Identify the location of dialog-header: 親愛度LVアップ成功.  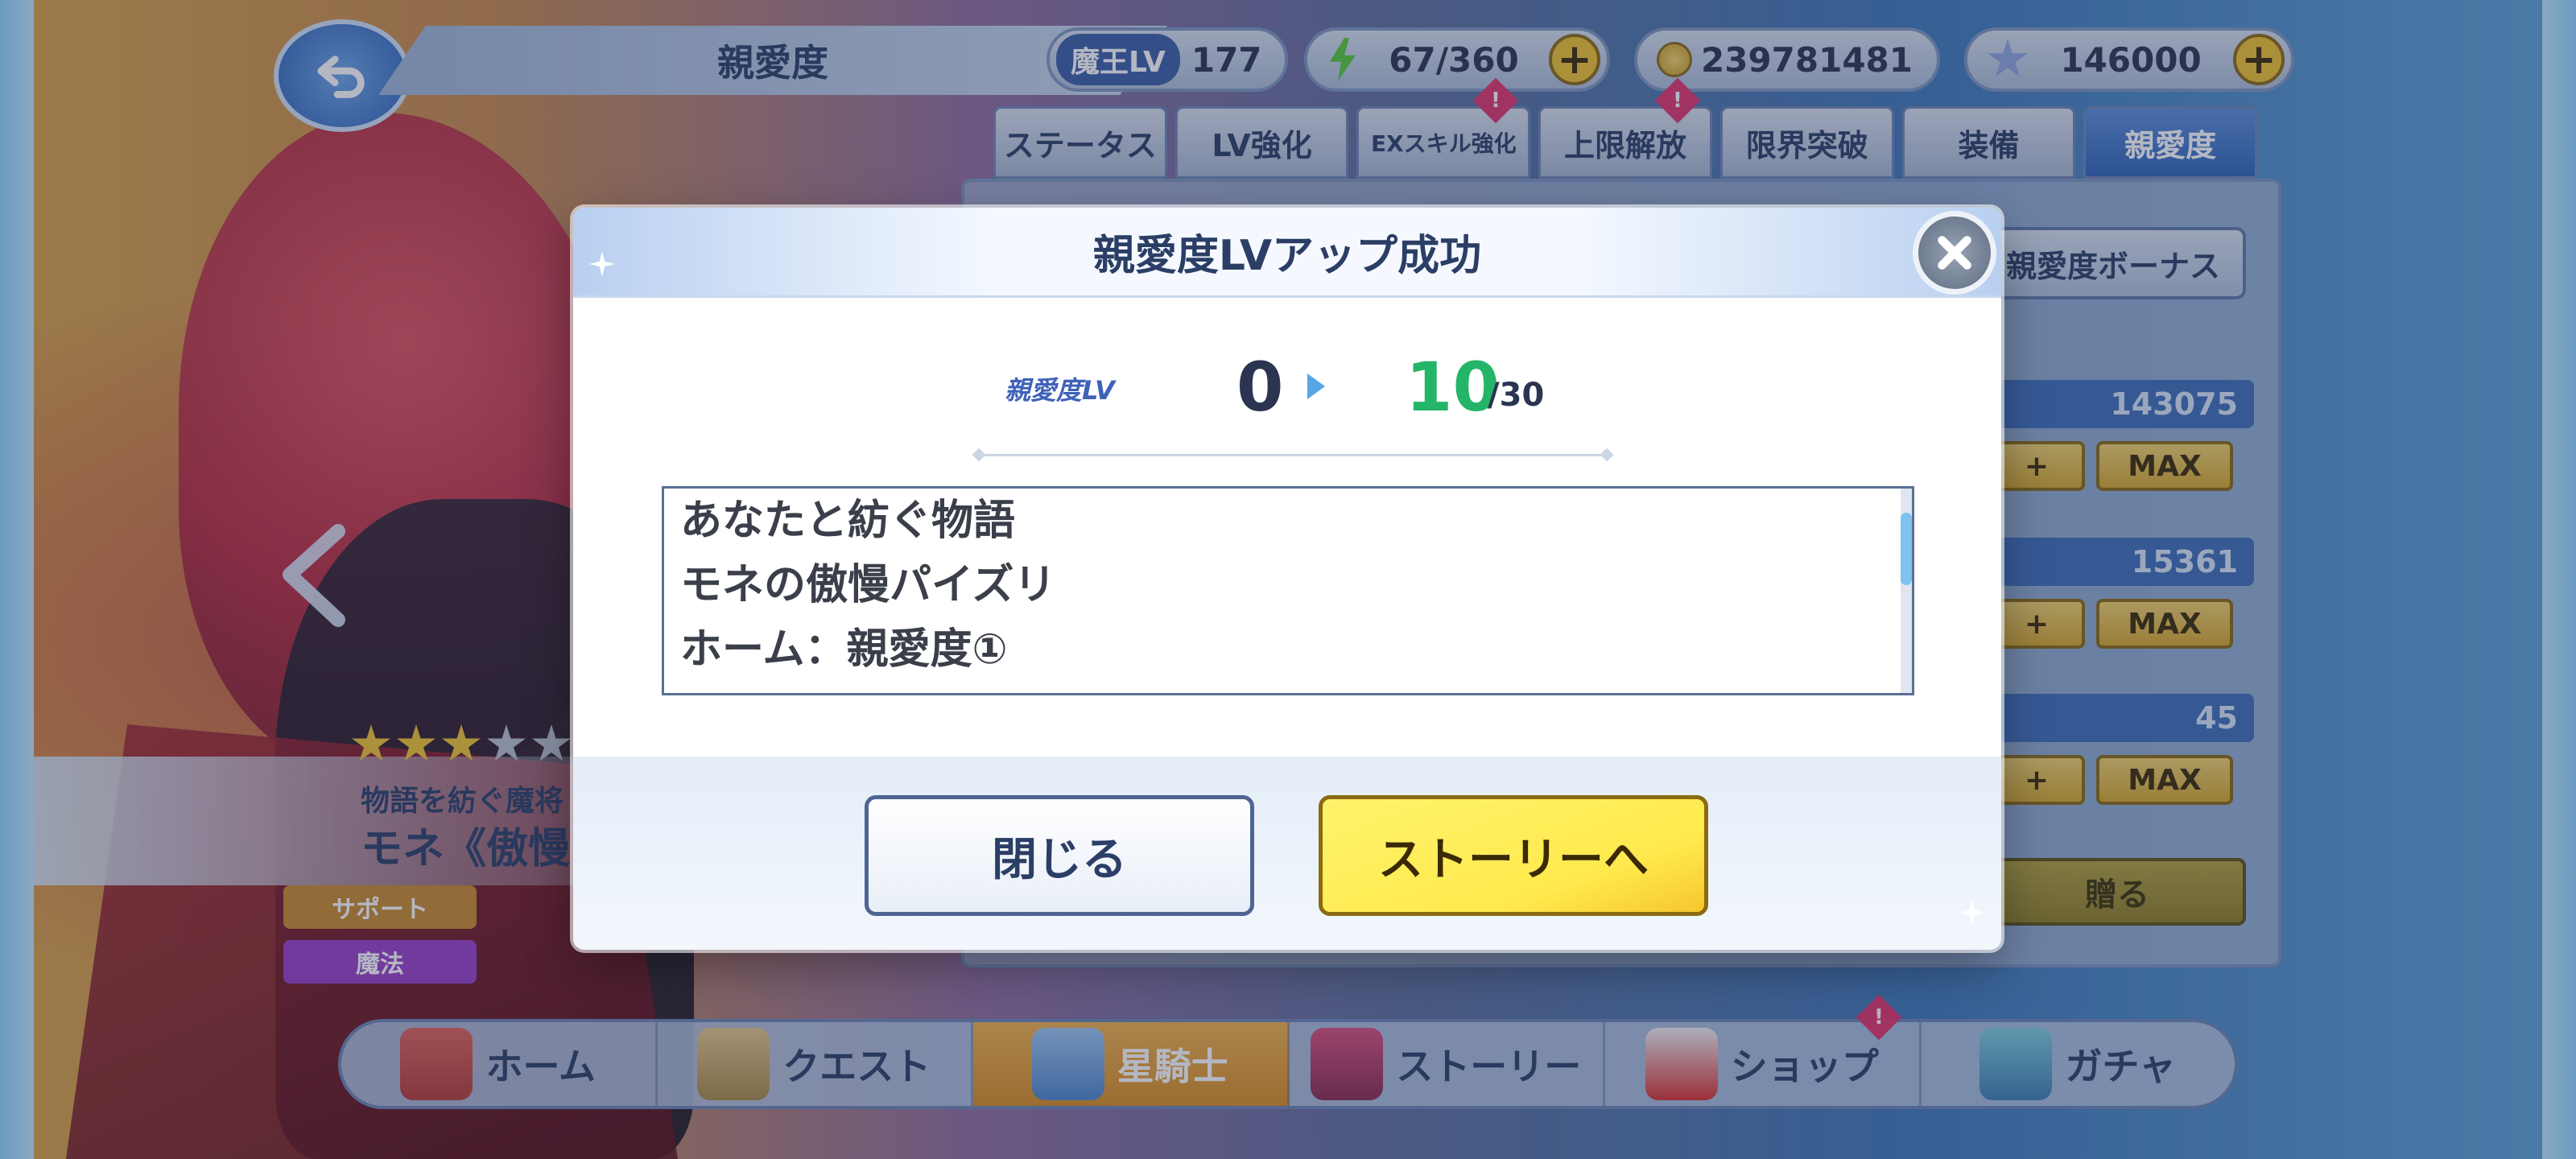
(1287, 253).